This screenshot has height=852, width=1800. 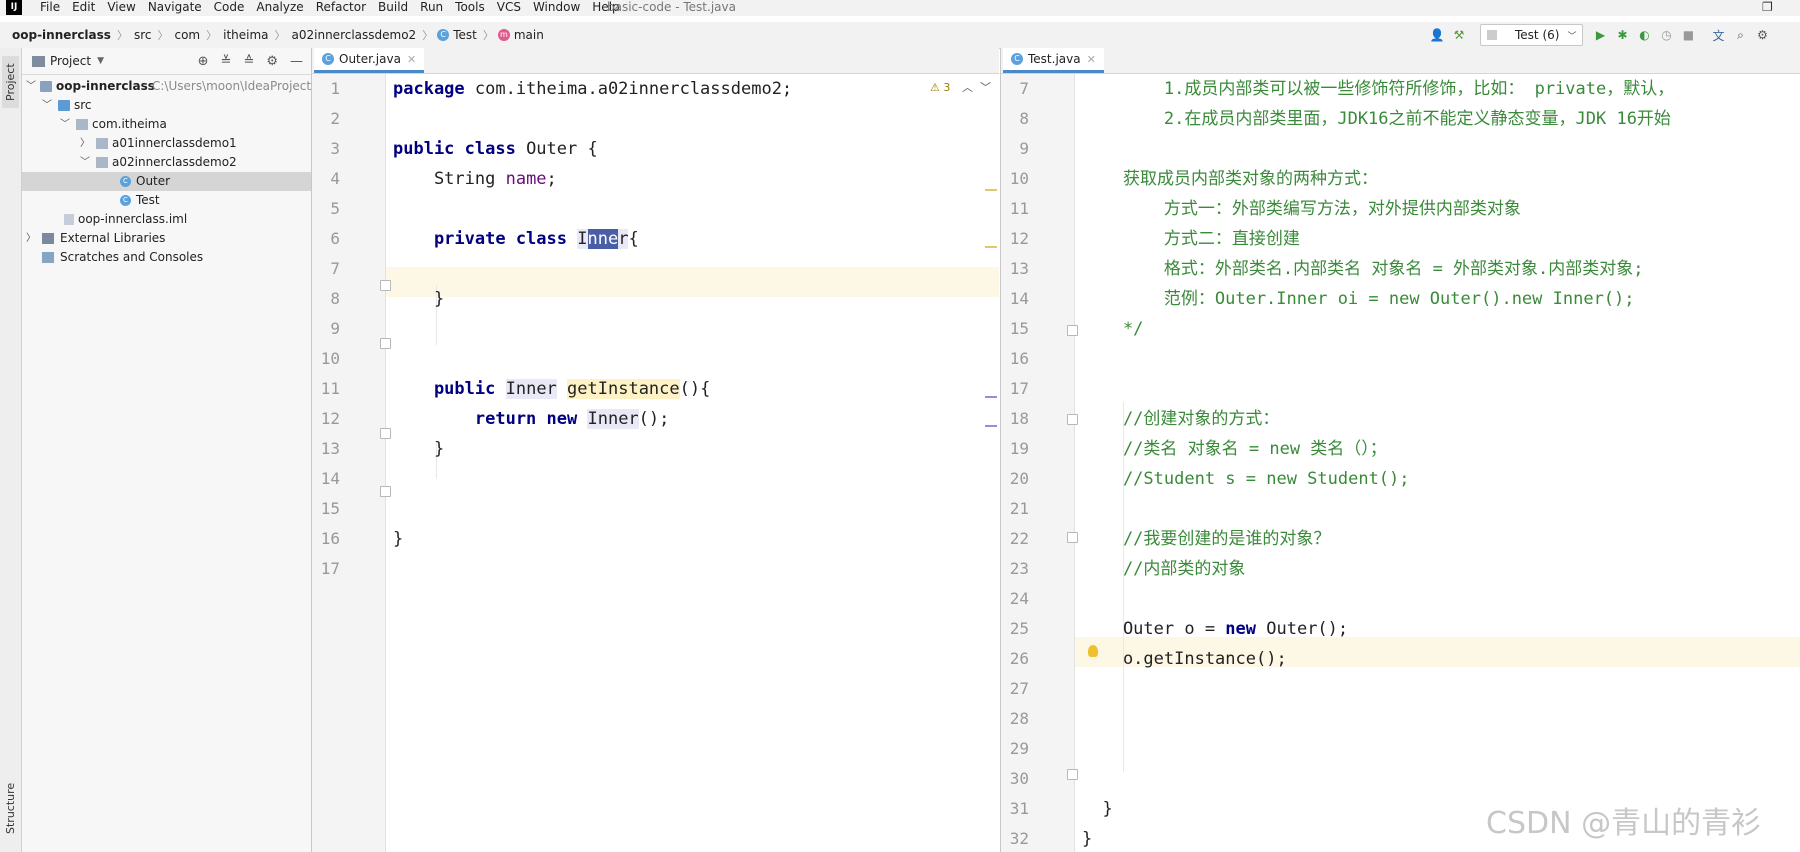 What do you see at coordinates (341, 7) in the screenshot?
I see `menu-refactor: Refactor` at bounding box center [341, 7].